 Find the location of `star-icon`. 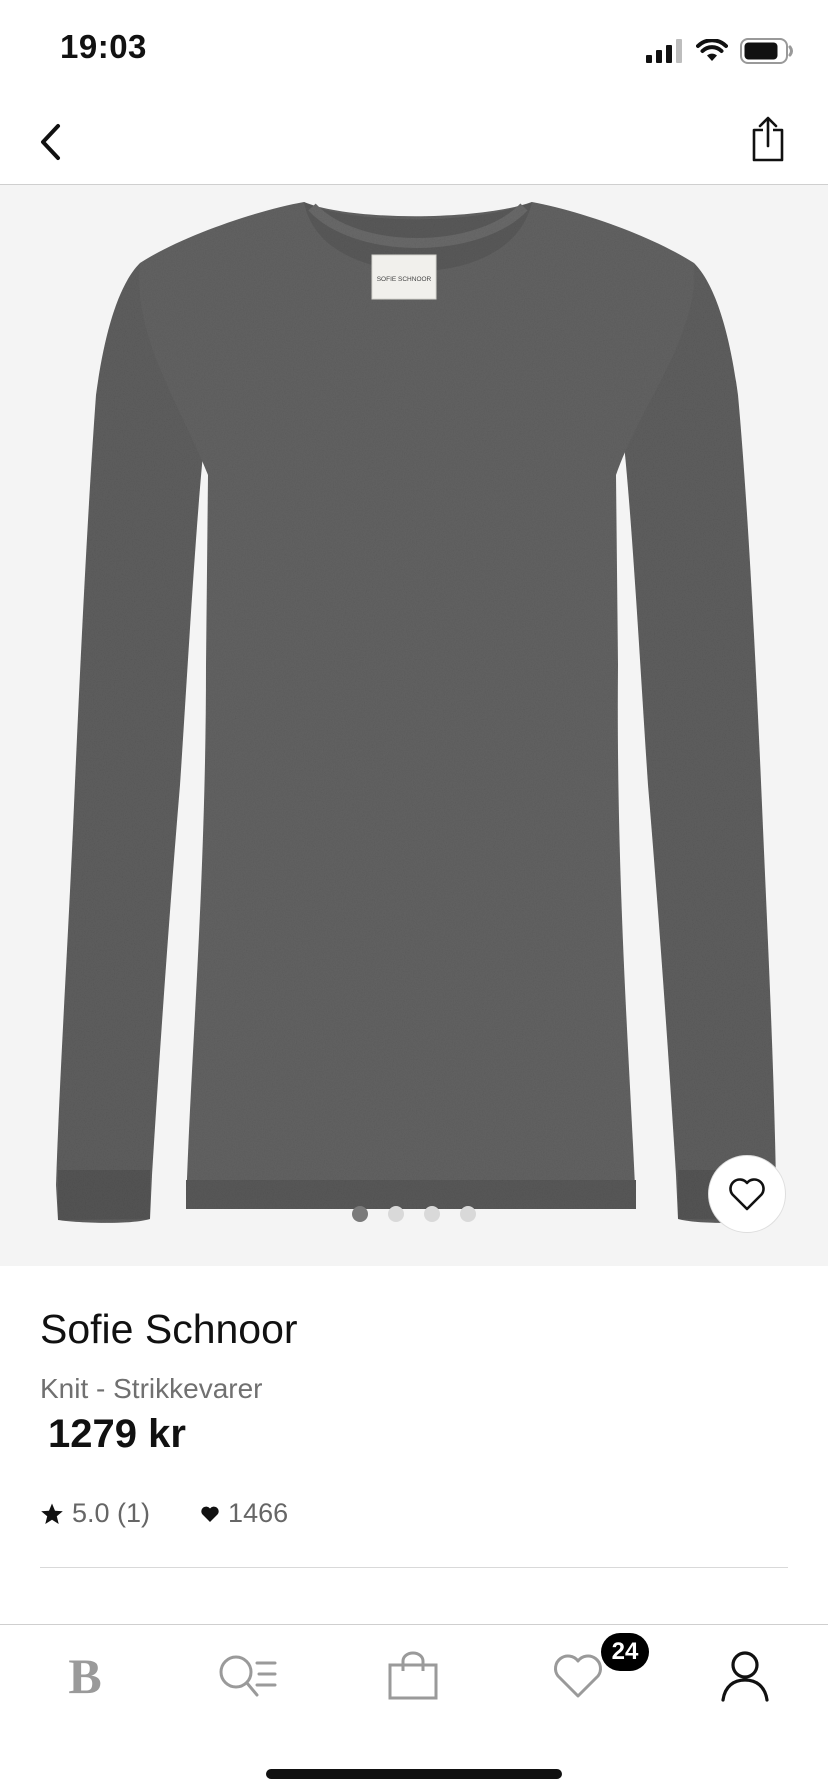

star-icon is located at coordinates (52, 1513).